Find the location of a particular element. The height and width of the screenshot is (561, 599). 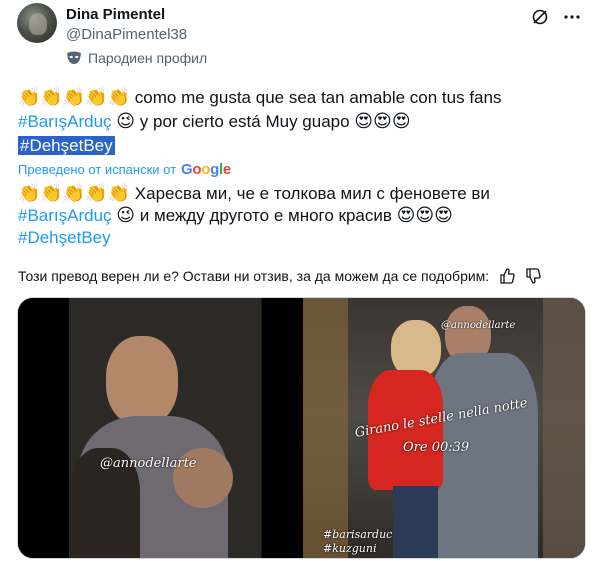

grok-icon is located at coordinates (540, 17).